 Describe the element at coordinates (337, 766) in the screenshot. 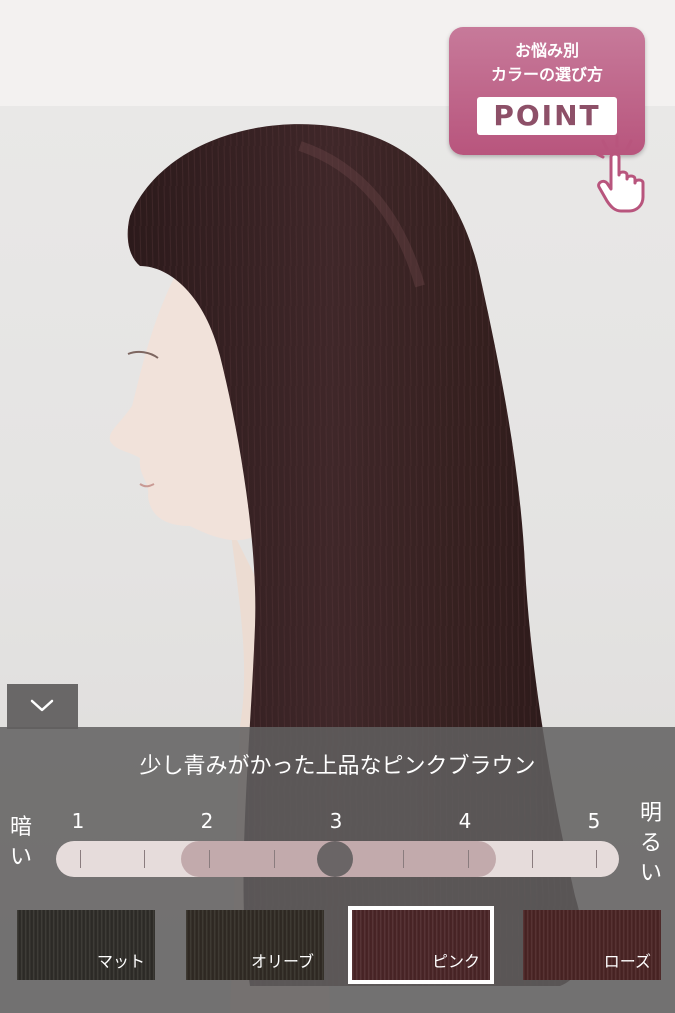

I see `color-description: 少し青みがかった上品なピンクブラウン` at that location.